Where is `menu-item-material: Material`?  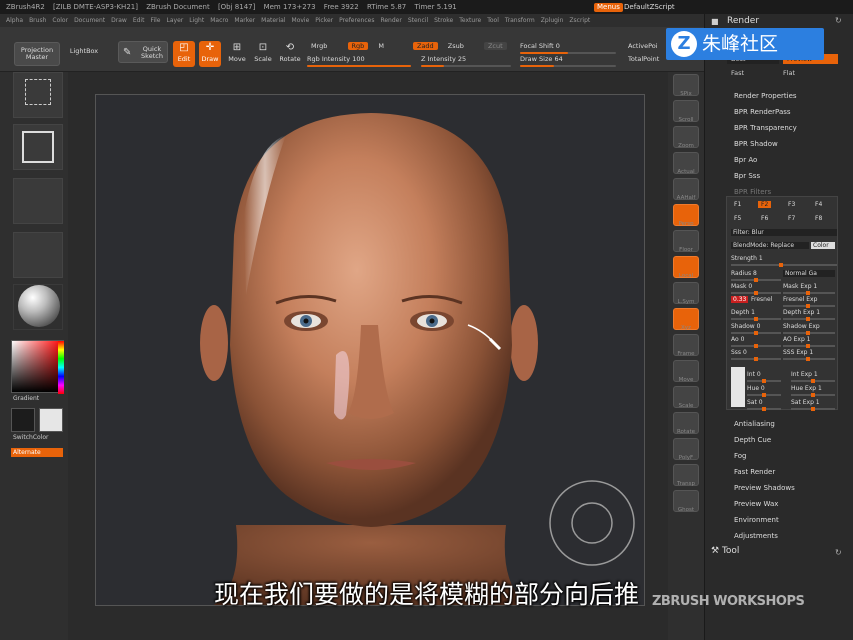
menu-item-material: Material is located at coordinates (273, 20).